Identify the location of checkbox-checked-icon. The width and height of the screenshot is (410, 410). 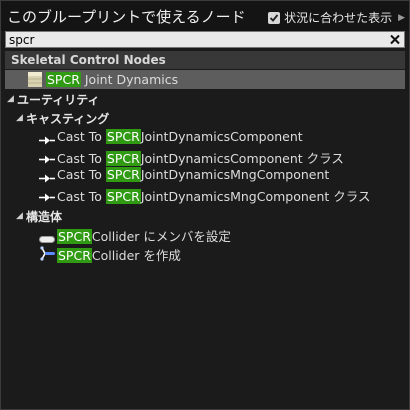
(274, 17).